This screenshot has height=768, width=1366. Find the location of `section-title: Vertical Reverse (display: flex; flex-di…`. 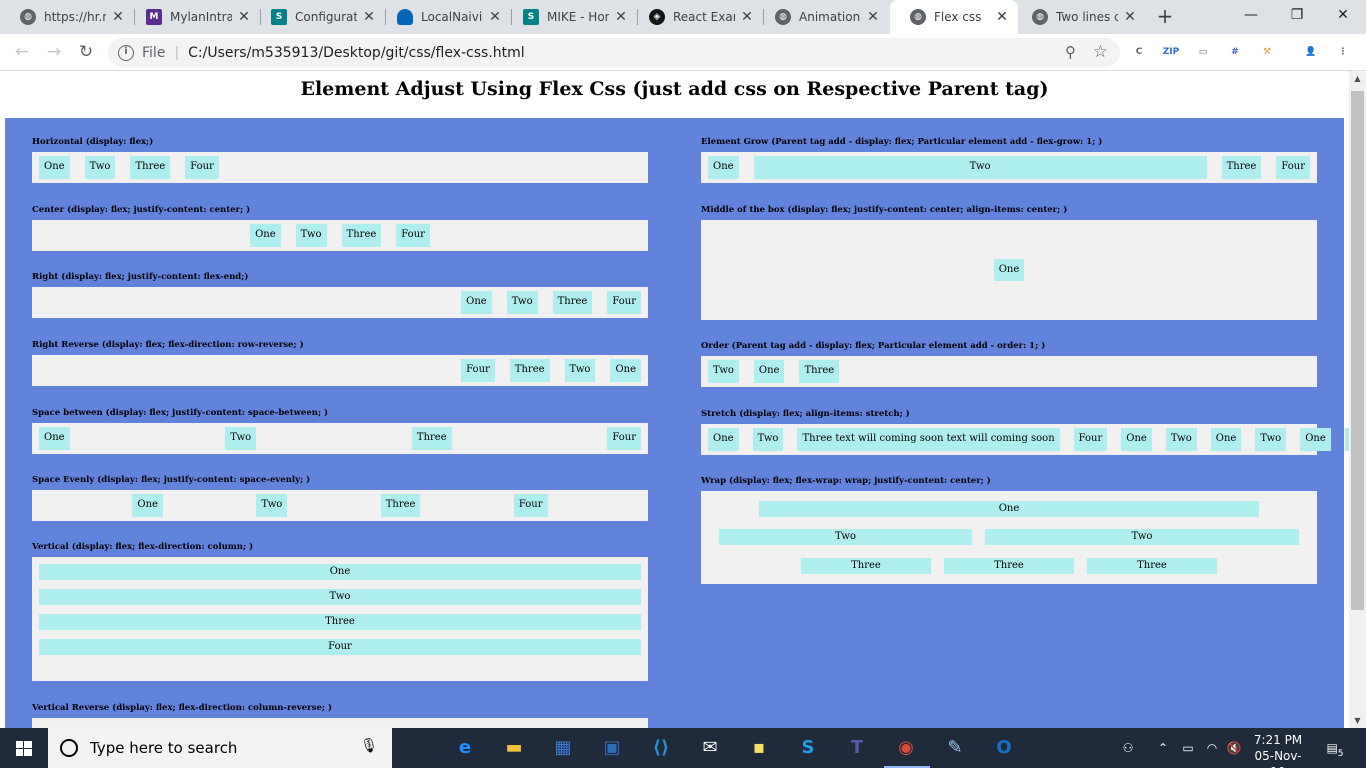

section-title: Vertical Reverse (display: flex; flex-di… is located at coordinates (182, 708).